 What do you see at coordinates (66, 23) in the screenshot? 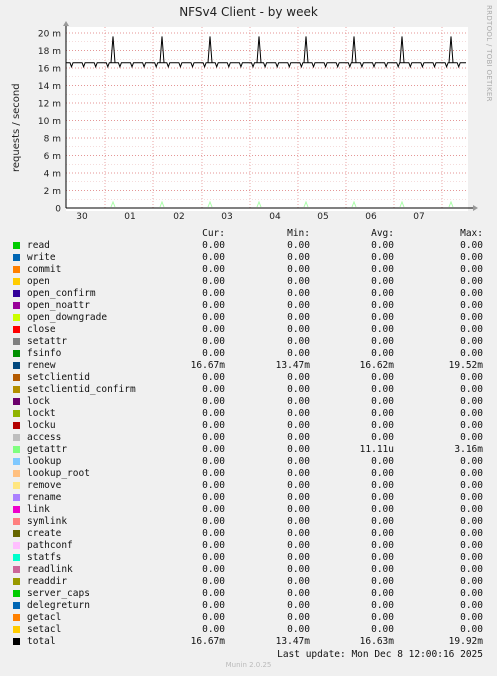
I see `y-axis-arrow` at bounding box center [66, 23].